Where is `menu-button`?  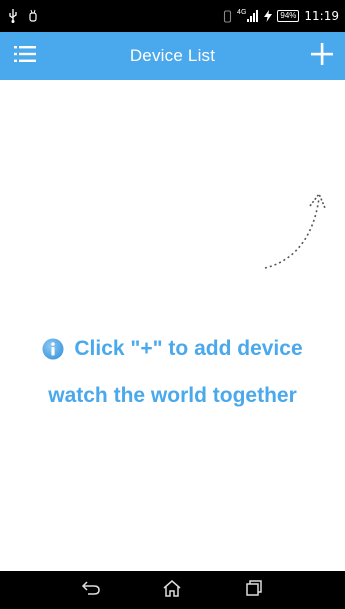
menu-button is located at coordinates (25, 56).